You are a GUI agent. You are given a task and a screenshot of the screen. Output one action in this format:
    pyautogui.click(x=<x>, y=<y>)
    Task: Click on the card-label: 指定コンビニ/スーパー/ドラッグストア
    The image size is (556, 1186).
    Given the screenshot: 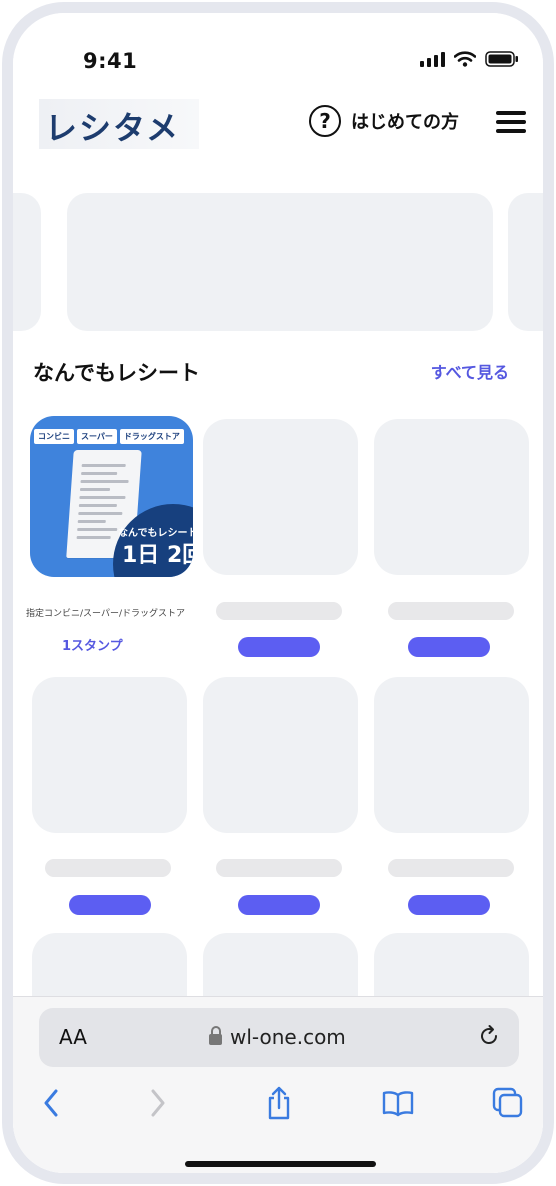 What is the action you would take?
    pyautogui.click(x=105, y=614)
    